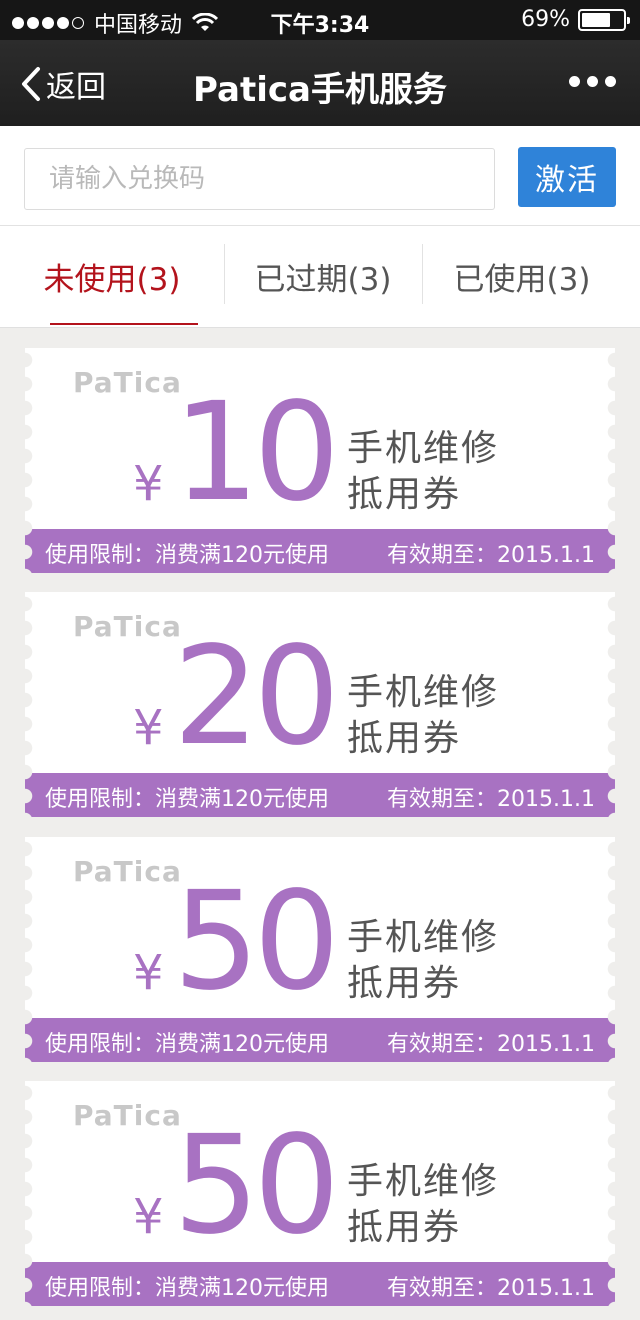 This screenshot has width=640, height=1320. Describe the element at coordinates (592, 81) in the screenshot. I see `more-menu-button` at that location.